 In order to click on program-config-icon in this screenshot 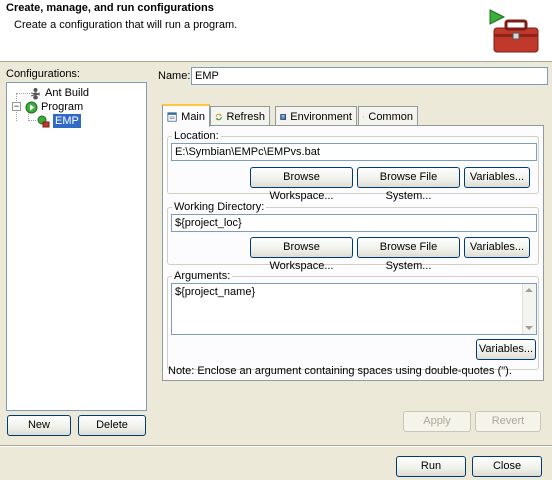, I will do `click(43, 121)`.